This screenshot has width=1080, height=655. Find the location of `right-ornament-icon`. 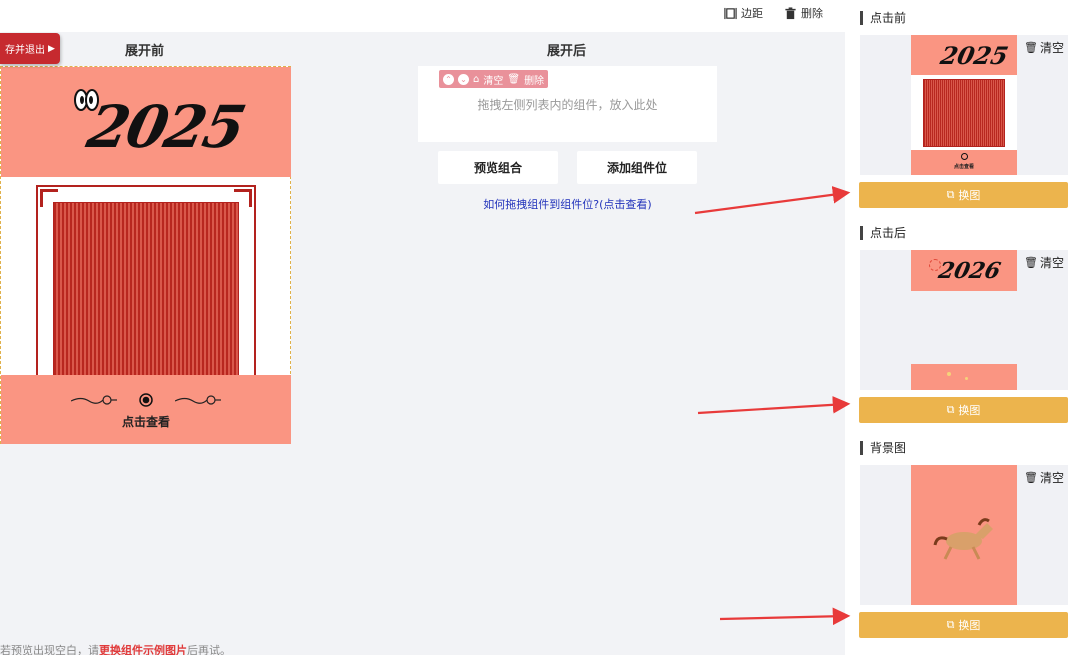

right-ornament-icon is located at coordinates (198, 400).